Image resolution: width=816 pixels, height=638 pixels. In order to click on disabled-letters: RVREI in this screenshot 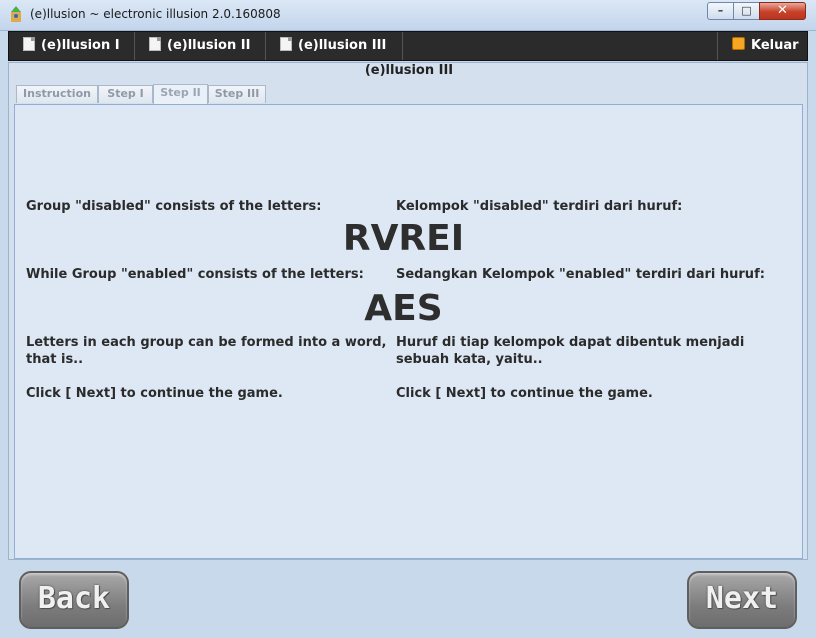, I will do `click(403, 238)`.